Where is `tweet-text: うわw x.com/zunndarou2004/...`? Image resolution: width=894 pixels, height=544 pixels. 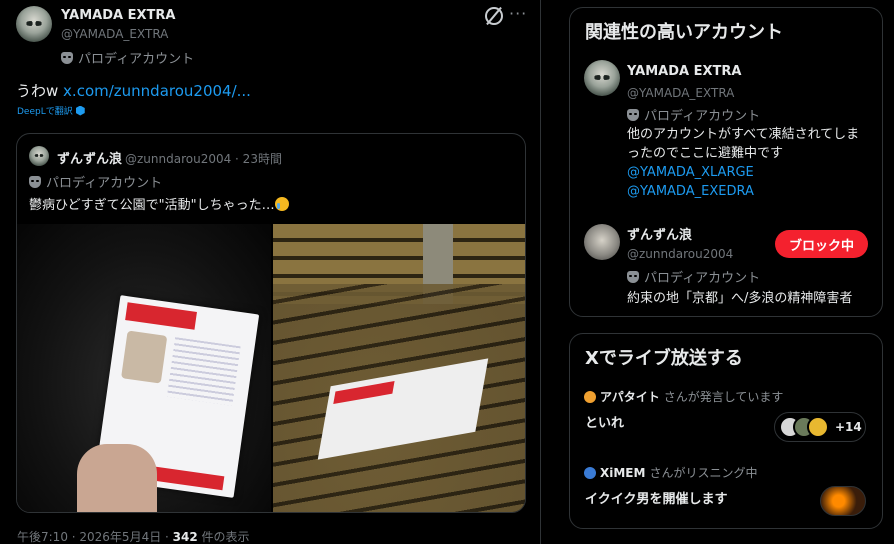
tweet-text: うわw x.com/zunndarou2004/... is located at coordinates (133, 91).